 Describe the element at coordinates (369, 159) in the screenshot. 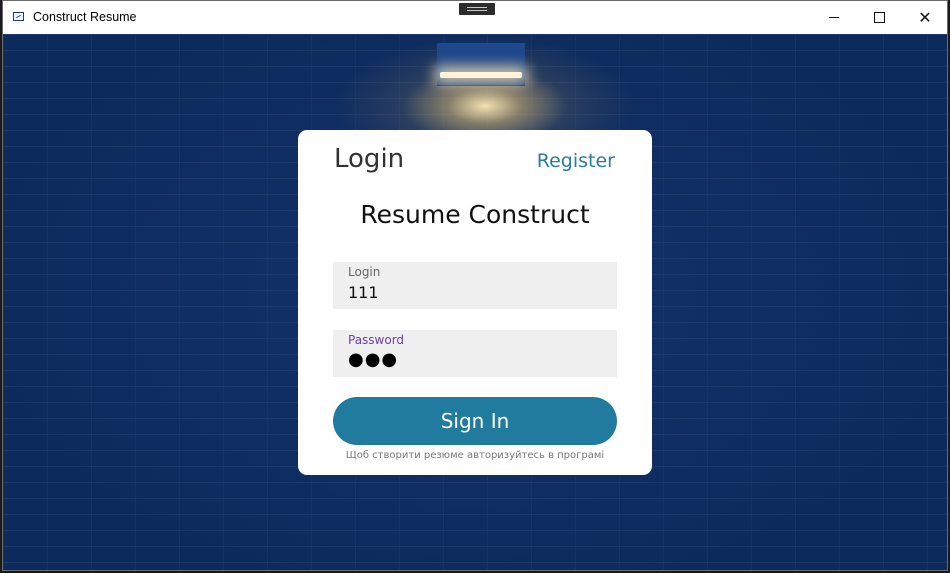

I see `login-heading: Login` at that location.